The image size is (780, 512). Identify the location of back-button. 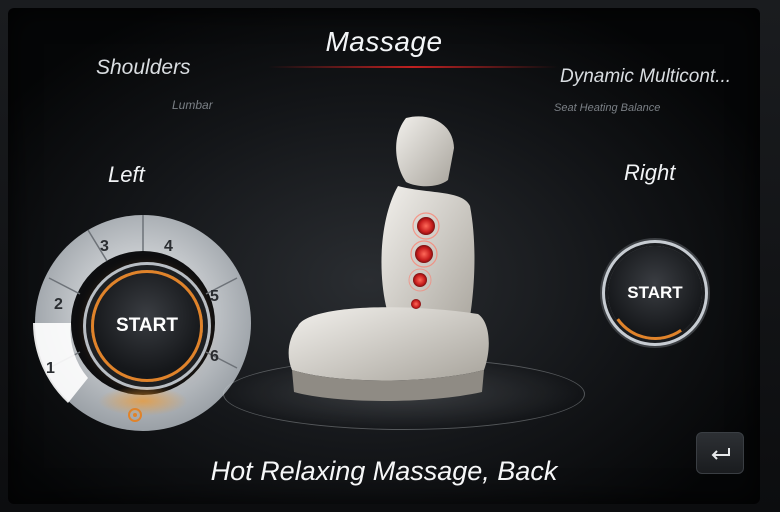
(720, 453).